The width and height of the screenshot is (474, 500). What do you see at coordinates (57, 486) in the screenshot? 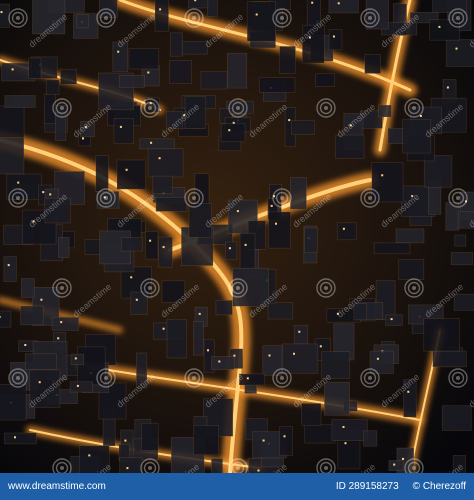
I see `site-link: www.dreamstime.com` at bounding box center [57, 486].